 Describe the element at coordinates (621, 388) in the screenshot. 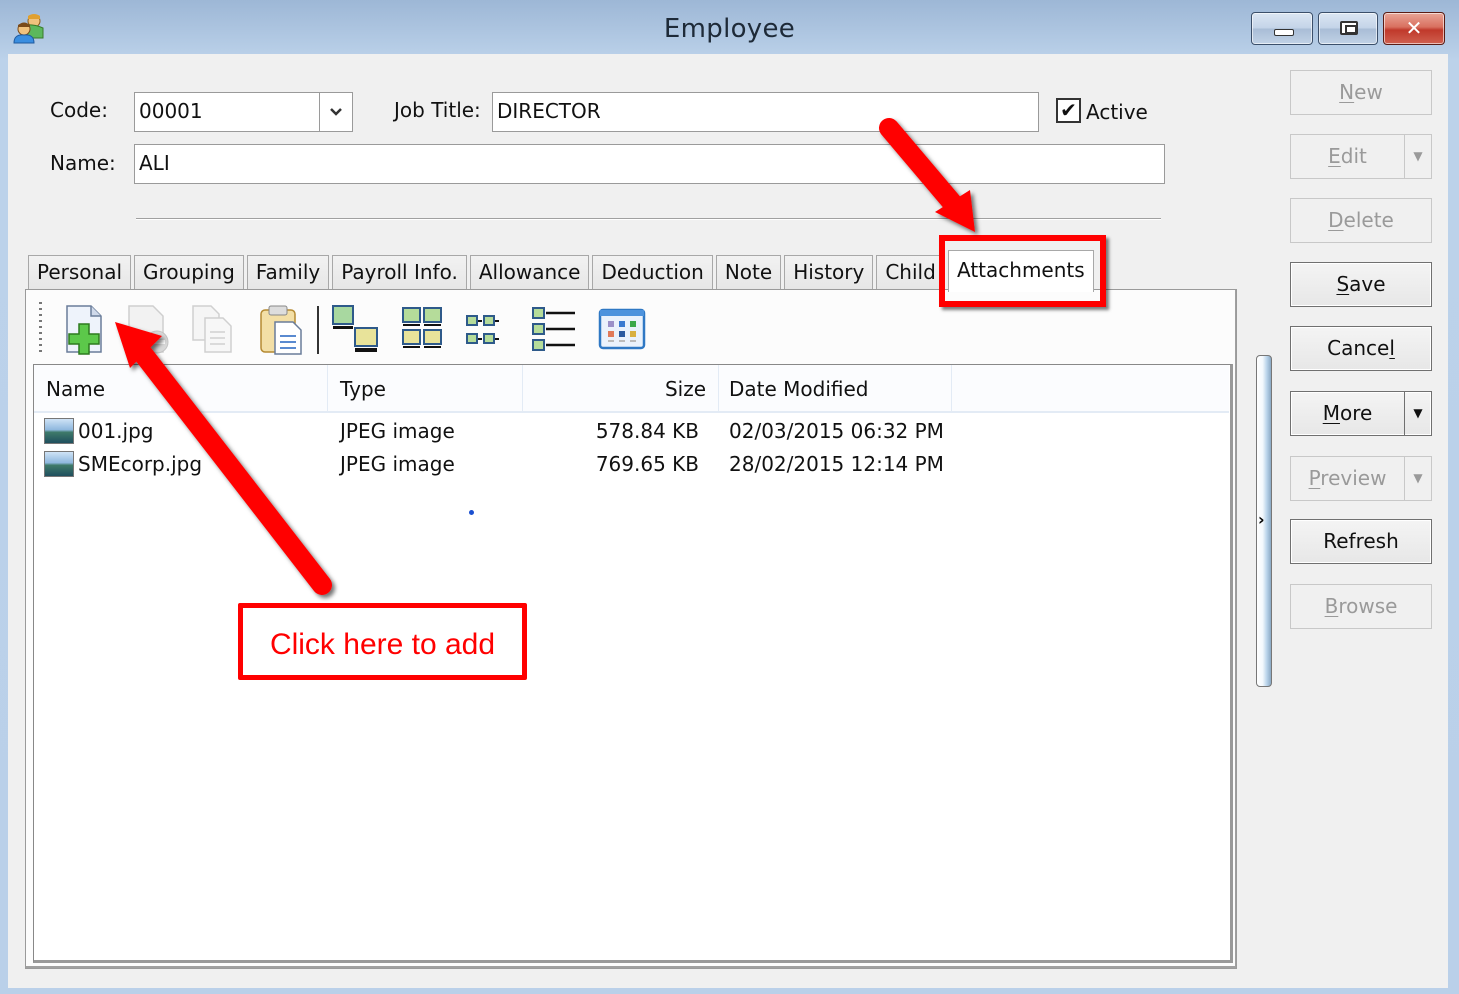

I see `column-header-size: Size` at that location.